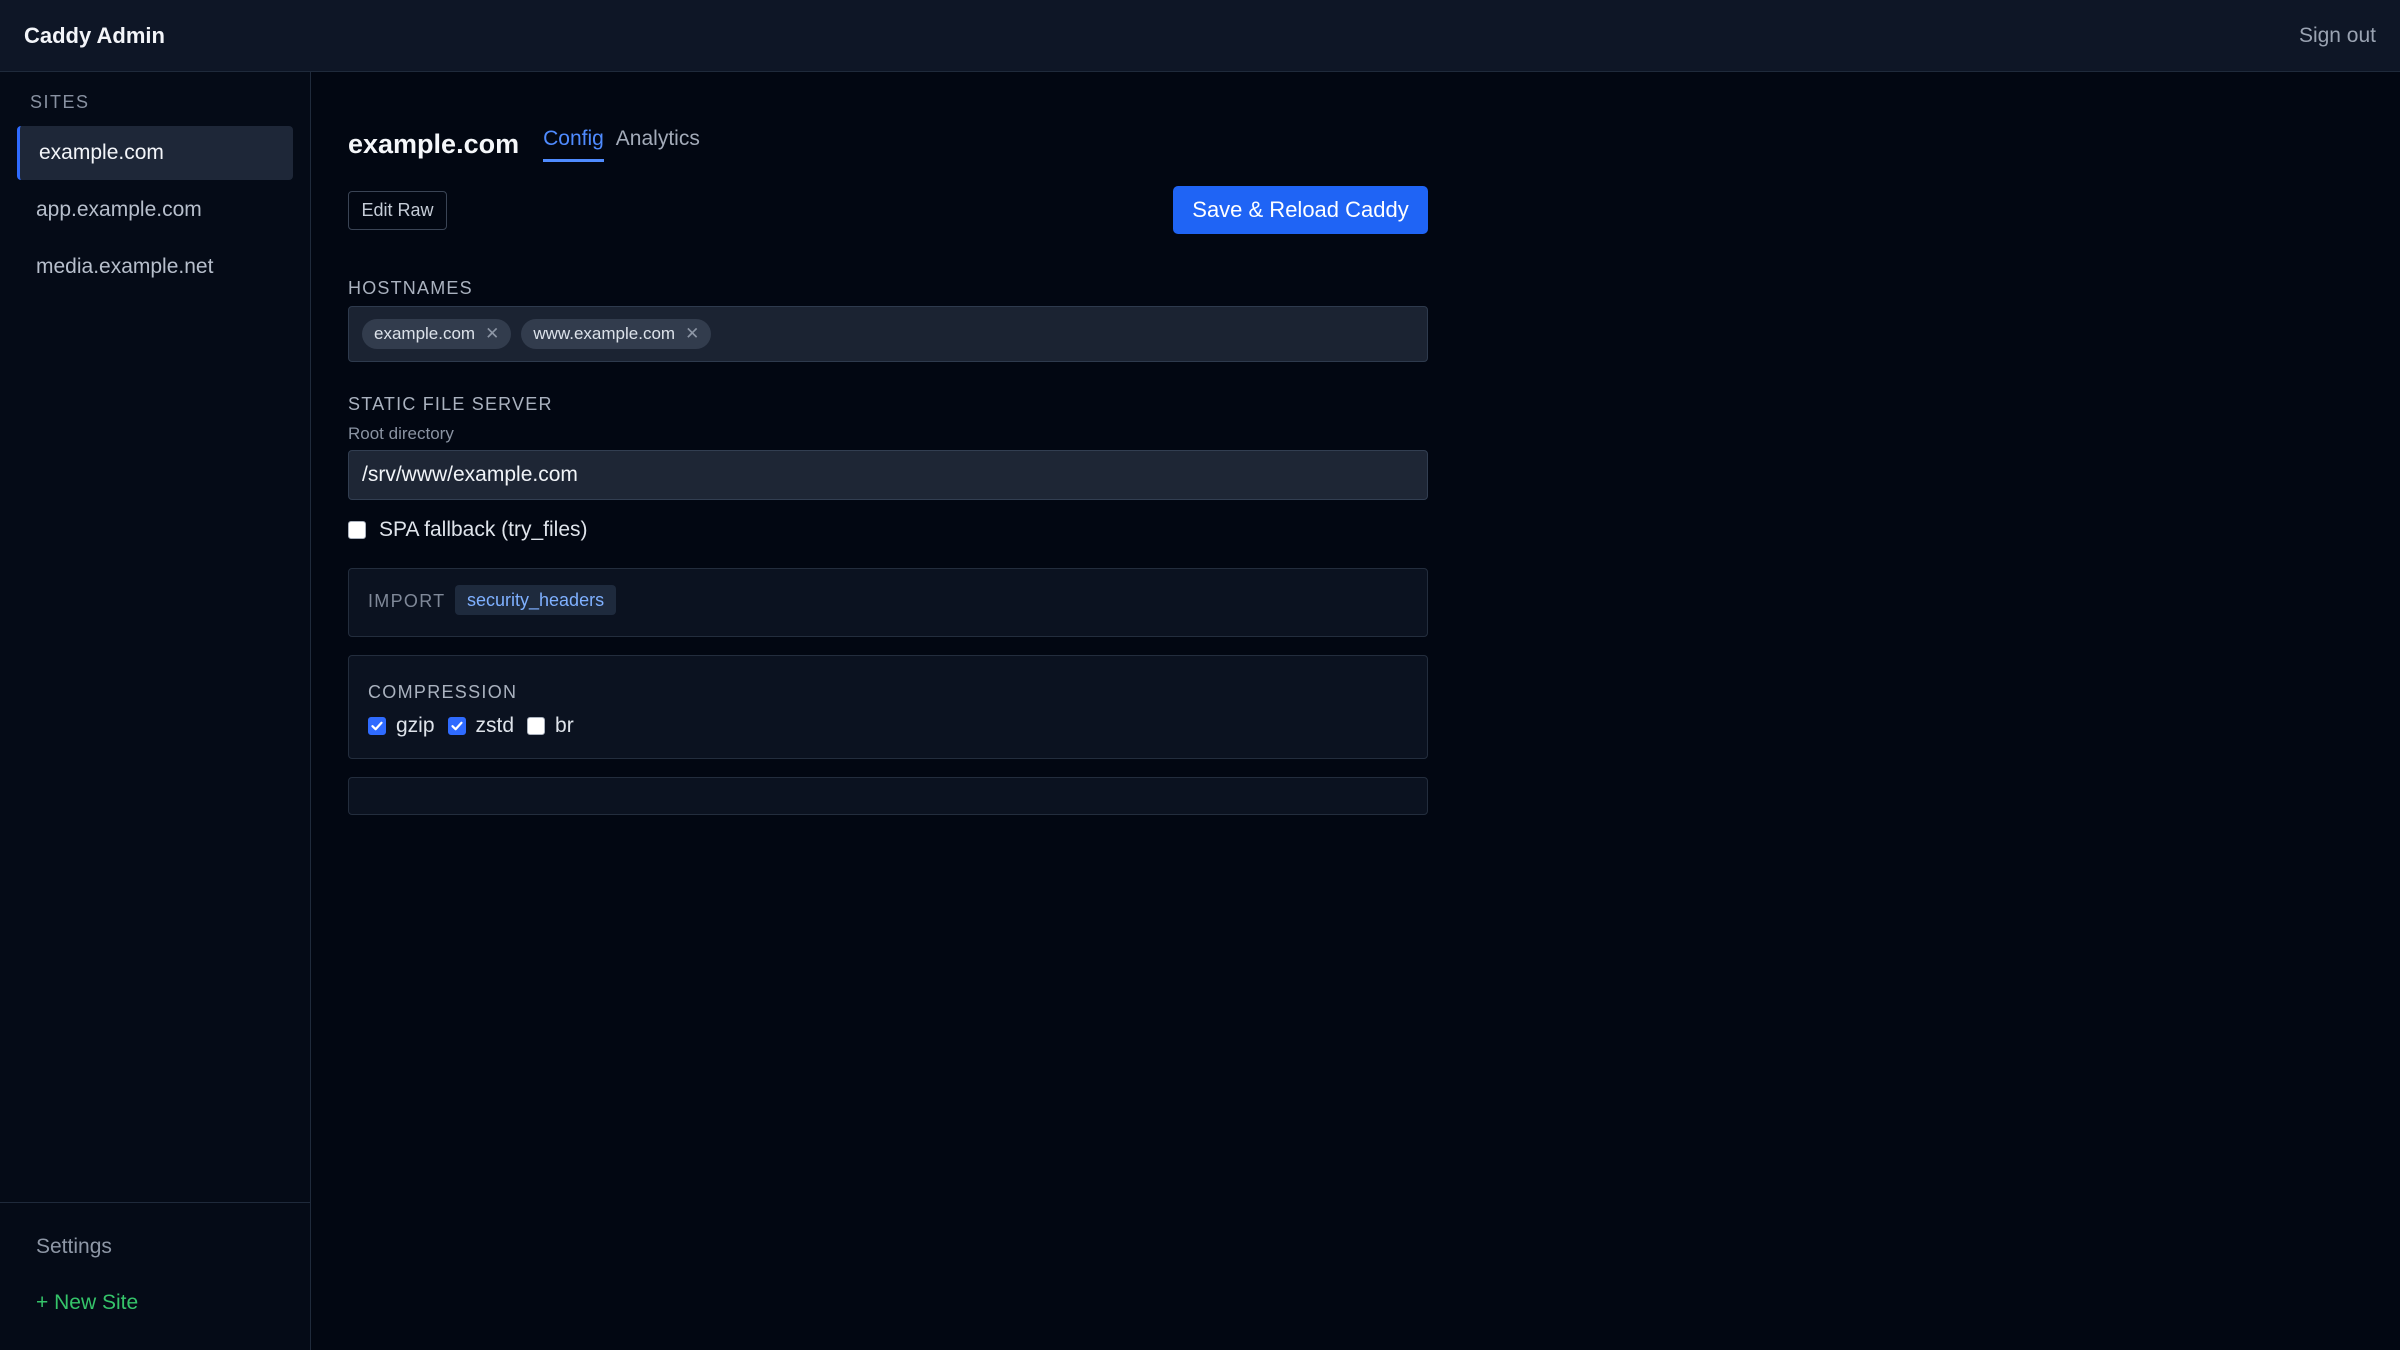 Image resolution: width=2400 pixels, height=1350 pixels. I want to click on spa-fallback-checkbox, so click(357, 530).